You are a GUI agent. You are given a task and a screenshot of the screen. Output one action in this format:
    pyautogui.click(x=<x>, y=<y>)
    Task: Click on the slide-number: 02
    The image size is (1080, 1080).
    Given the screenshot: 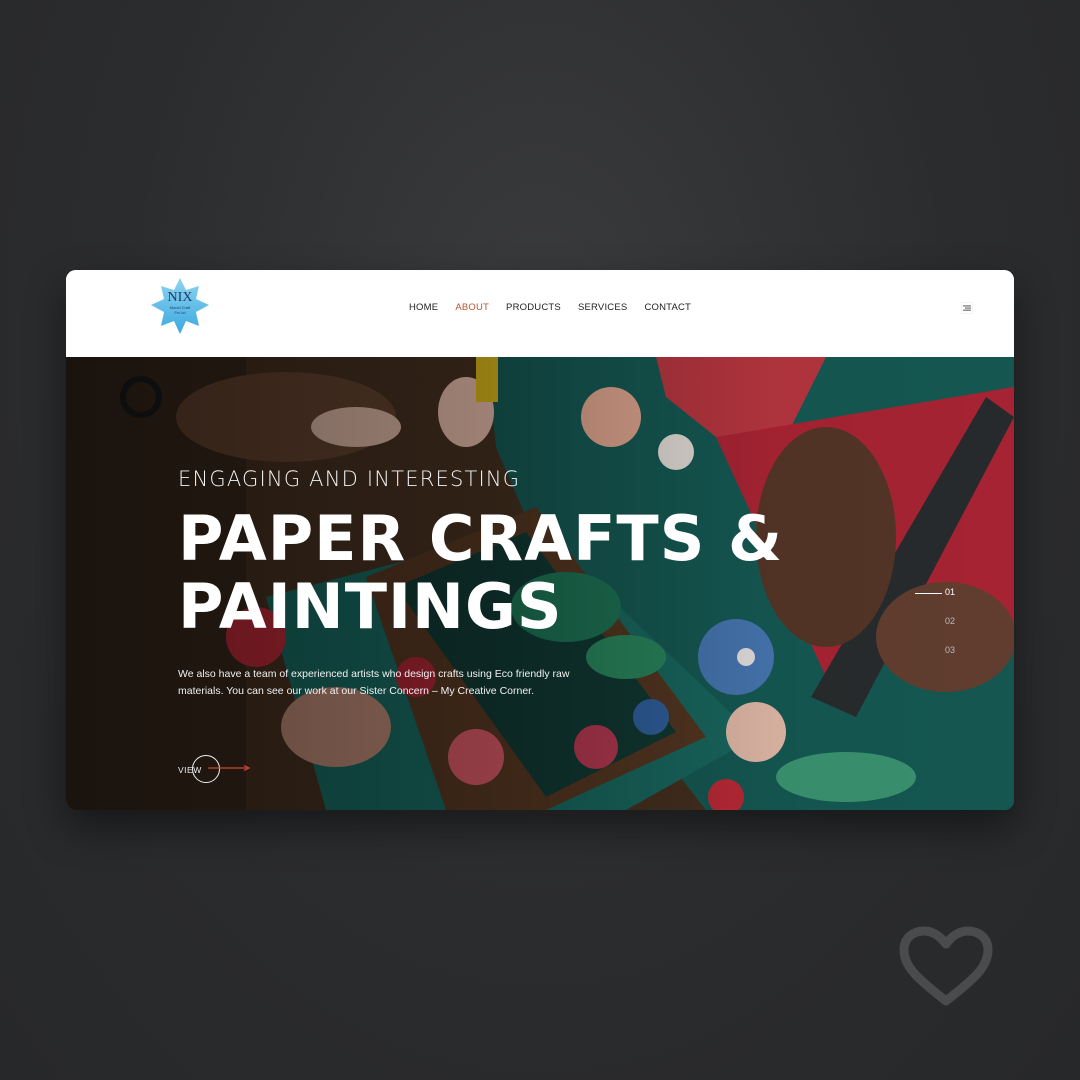 What is the action you would take?
    pyautogui.click(x=950, y=621)
    